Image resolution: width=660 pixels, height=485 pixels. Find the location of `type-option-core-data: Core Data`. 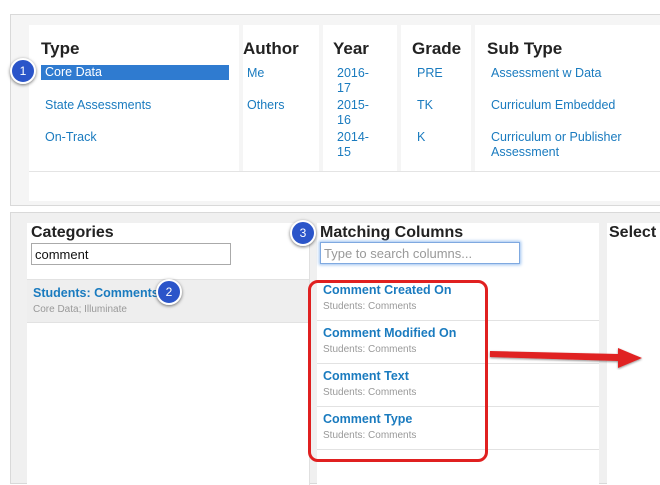

type-option-core-data: Core Data is located at coordinates (135, 72).